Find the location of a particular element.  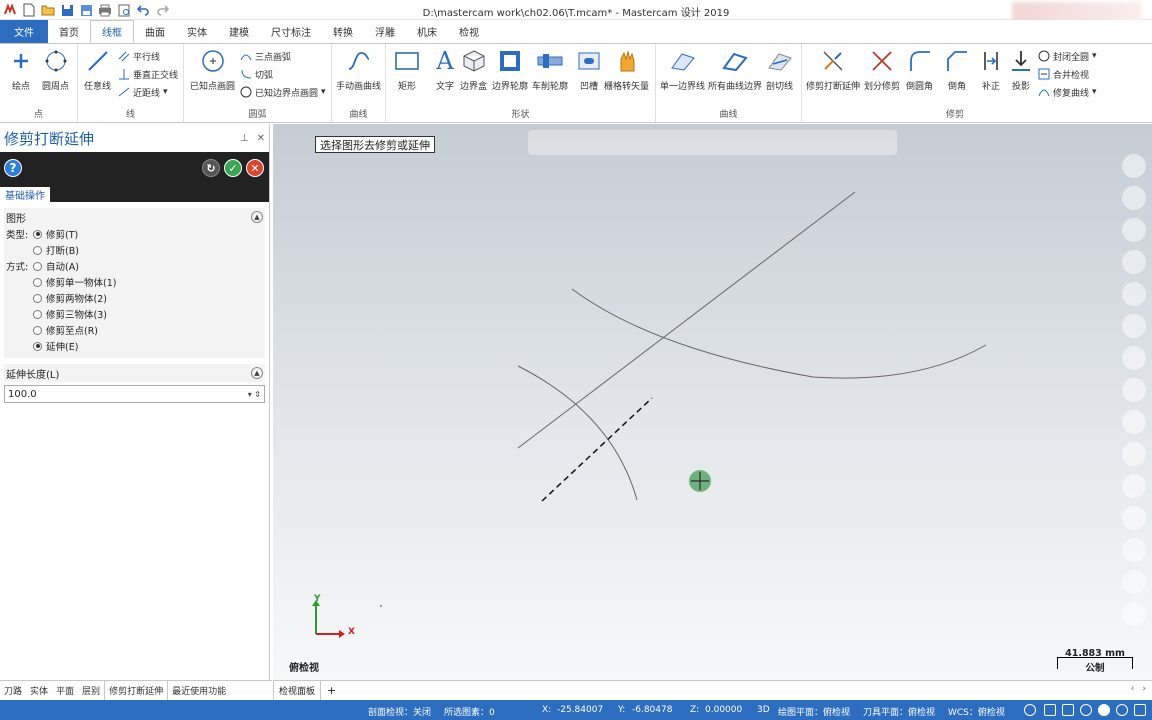

tab-model-prep: 建模 is located at coordinates (239, 31).